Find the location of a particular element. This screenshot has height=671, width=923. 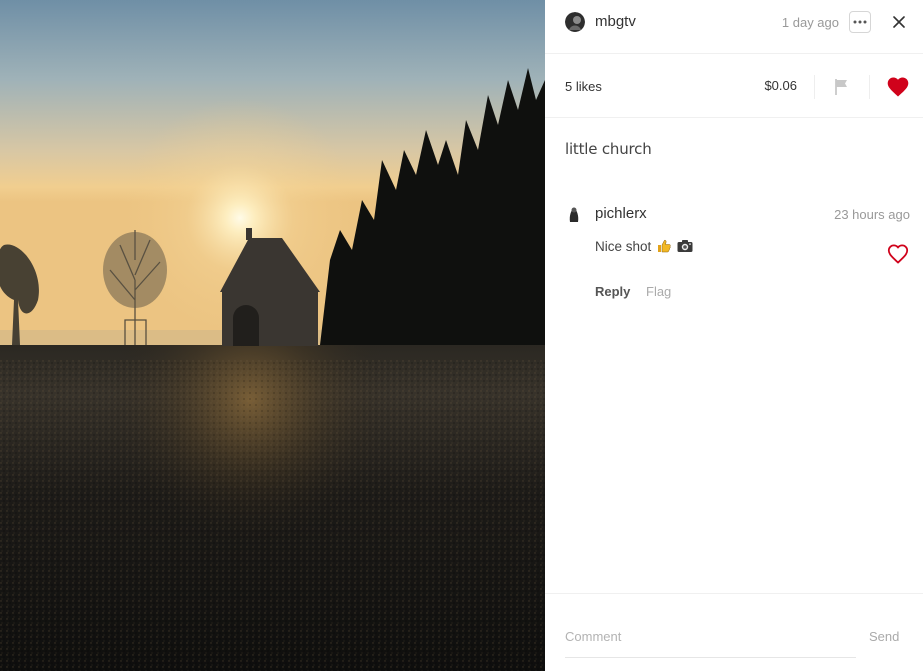

comment-body: Nice shot is located at coordinates (644, 247).